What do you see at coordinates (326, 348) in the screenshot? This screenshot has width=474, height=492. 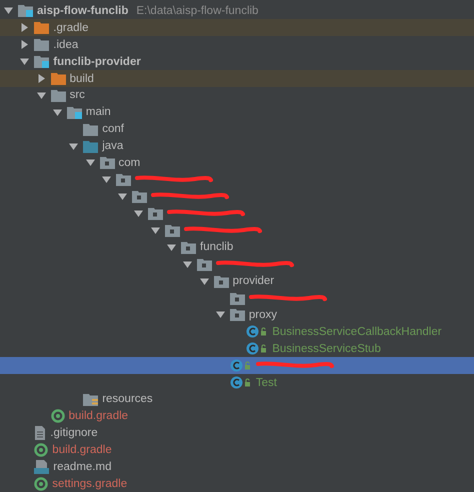 I see `tree-item-label: BusinessServiceStub` at bounding box center [326, 348].